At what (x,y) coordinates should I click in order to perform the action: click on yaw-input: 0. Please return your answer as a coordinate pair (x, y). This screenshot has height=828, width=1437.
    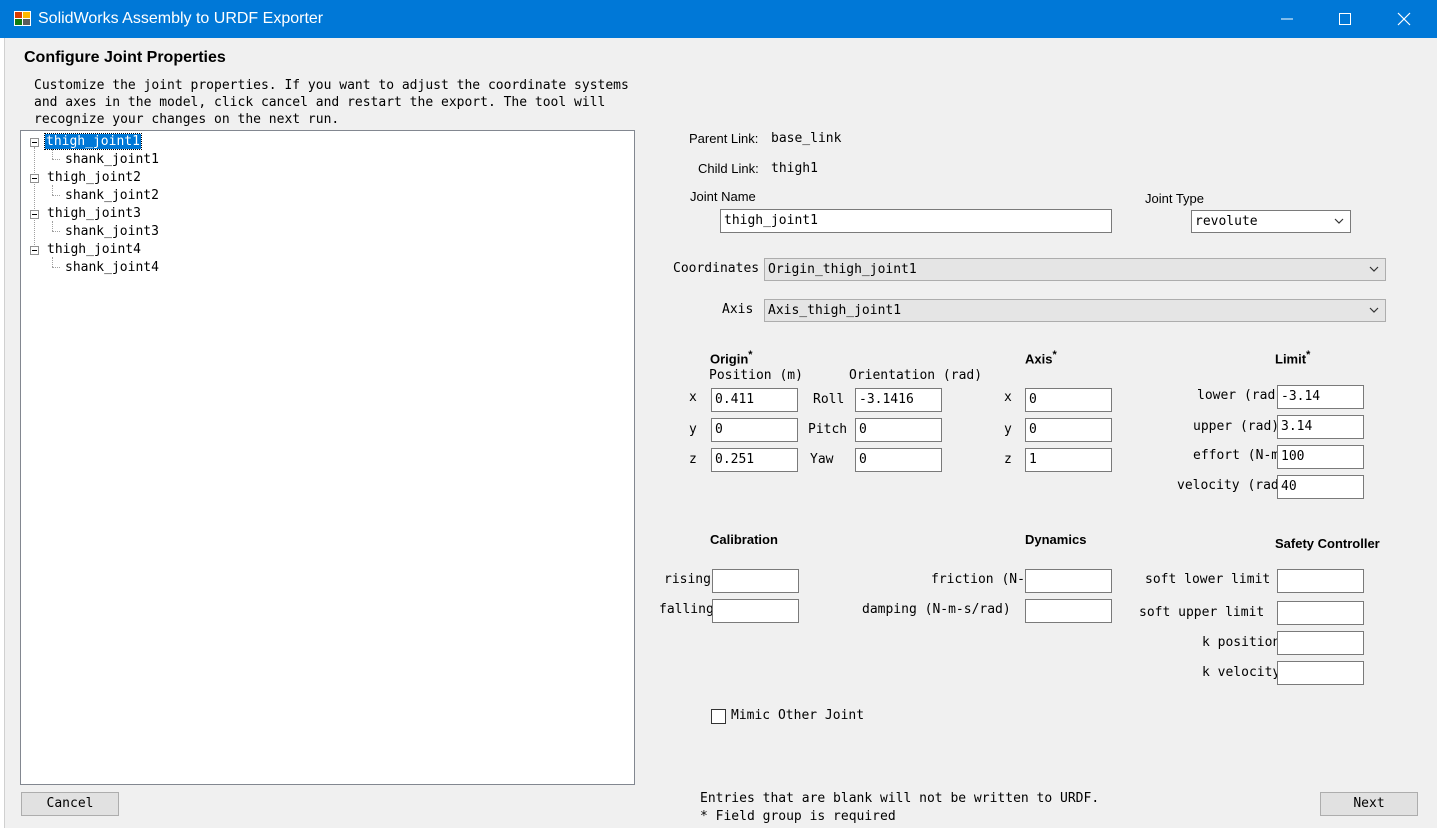
    Looking at the image, I should click on (898, 460).